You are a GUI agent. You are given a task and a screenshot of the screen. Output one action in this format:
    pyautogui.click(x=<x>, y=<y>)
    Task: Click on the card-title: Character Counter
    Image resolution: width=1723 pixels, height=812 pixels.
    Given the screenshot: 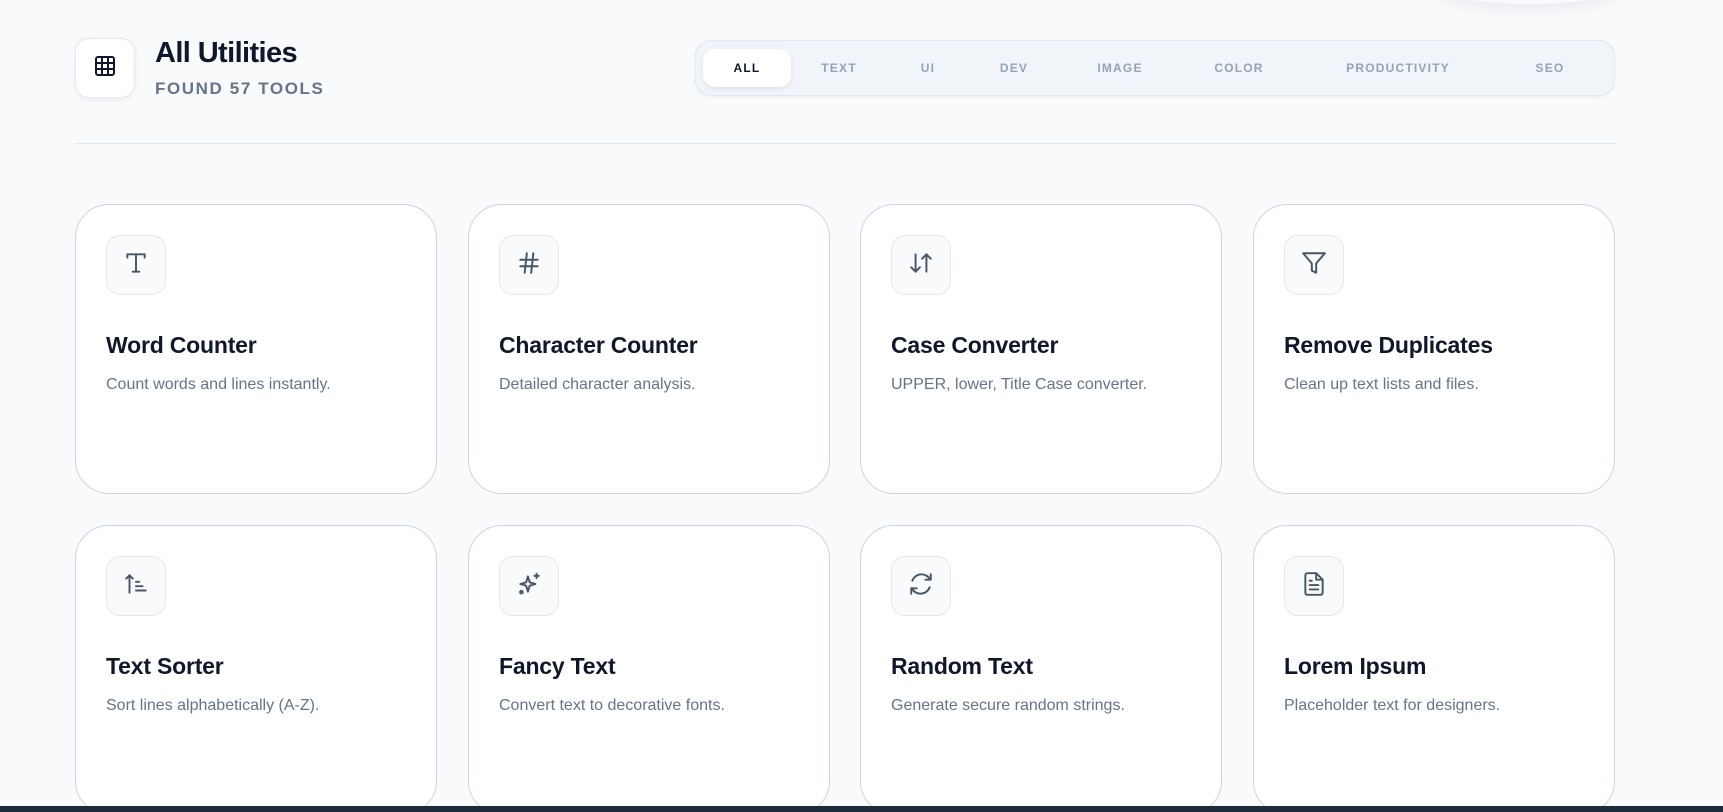 What is the action you would take?
    pyautogui.click(x=598, y=345)
    